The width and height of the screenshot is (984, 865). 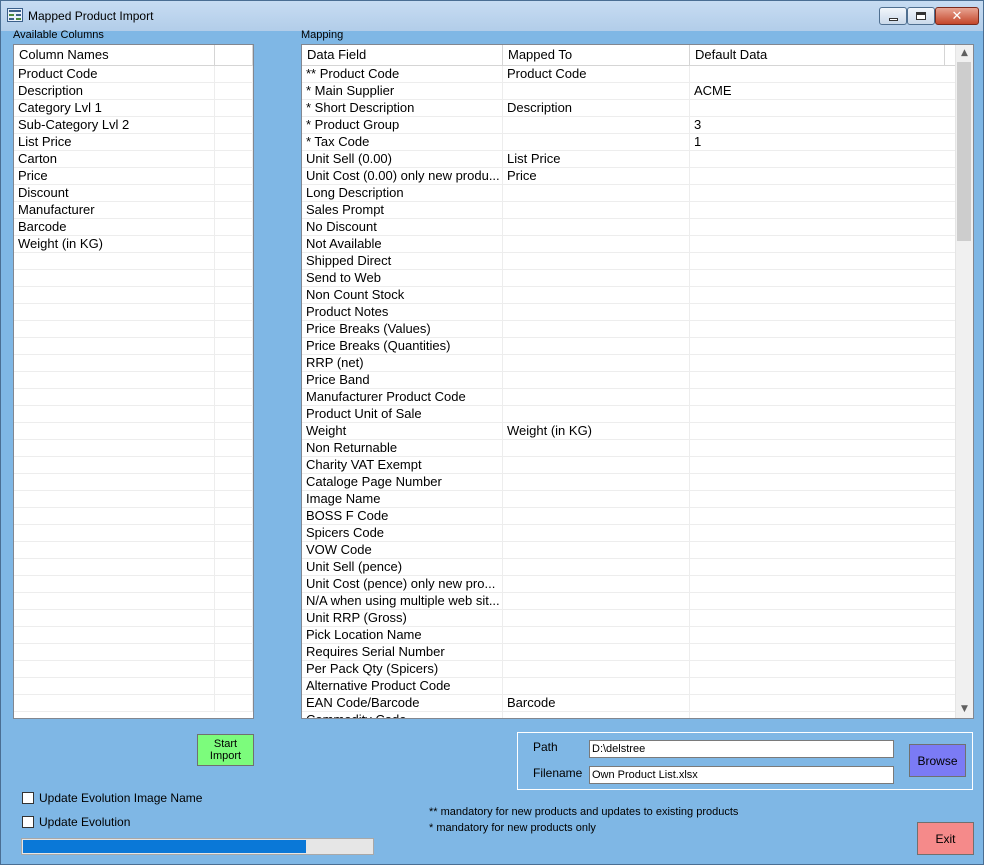 What do you see at coordinates (402, 193) in the screenshot?
I see `data-field-cell: Long Description` at bounding box center [402, 193].